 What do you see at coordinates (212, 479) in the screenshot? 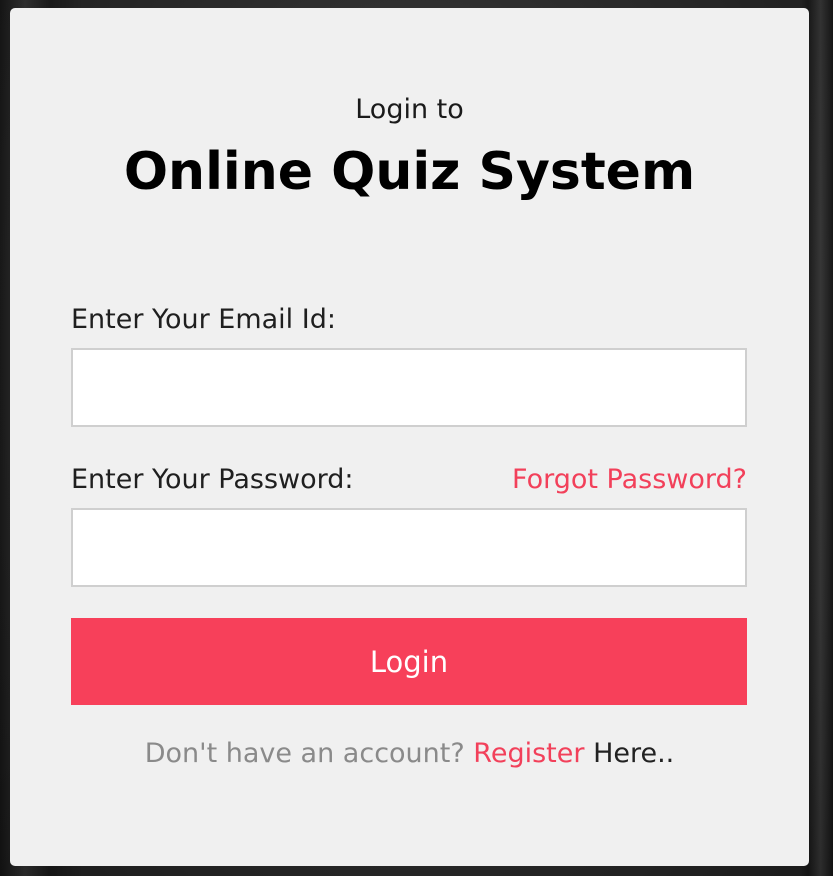
I see `password-label: Enter Your Password:` at bounding box center [212, 479].